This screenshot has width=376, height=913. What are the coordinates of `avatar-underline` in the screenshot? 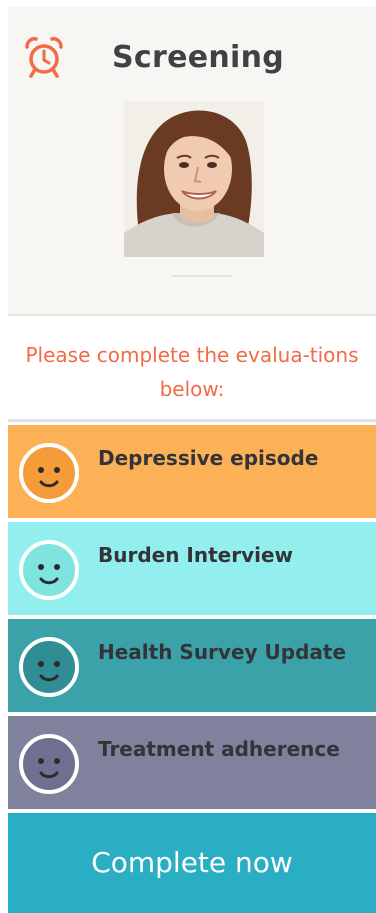 It's located at (202, 276).